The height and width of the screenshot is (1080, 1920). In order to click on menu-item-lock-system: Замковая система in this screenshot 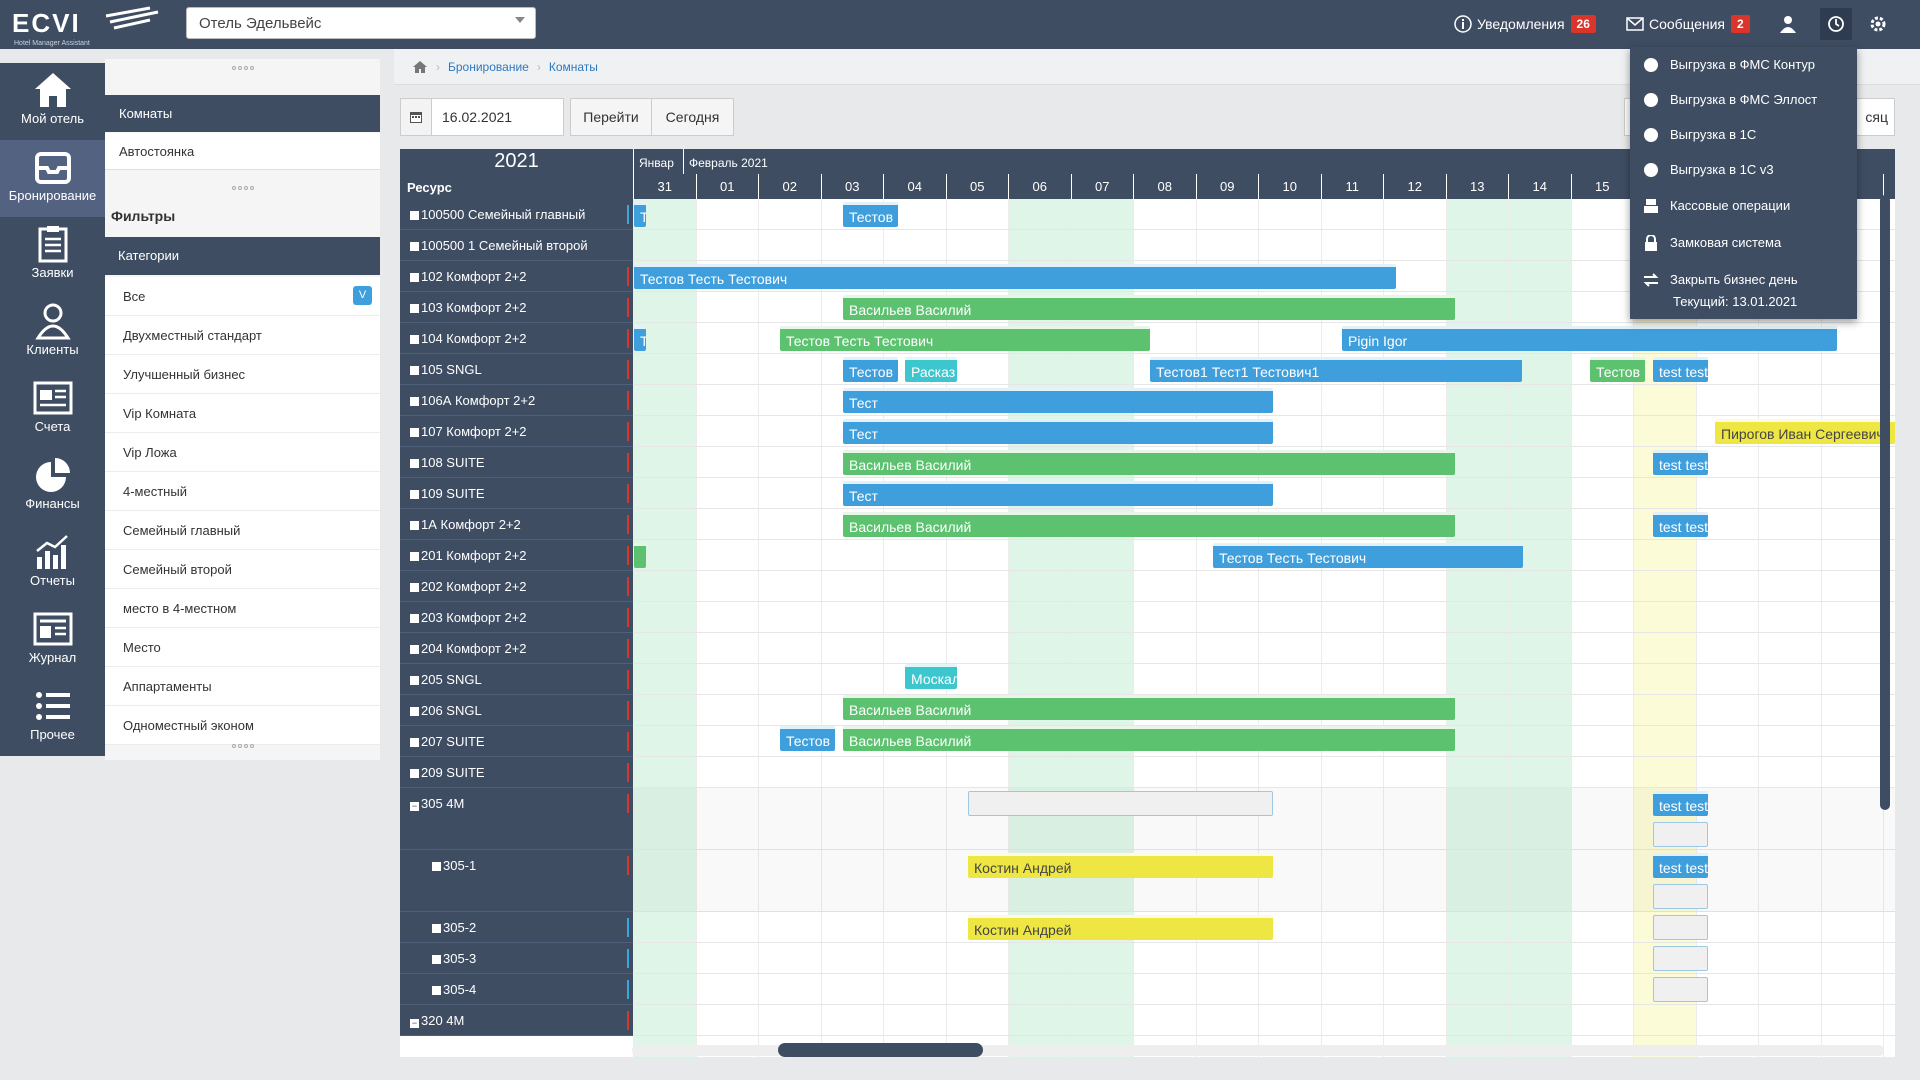, I will do `click(1743, 242)`.